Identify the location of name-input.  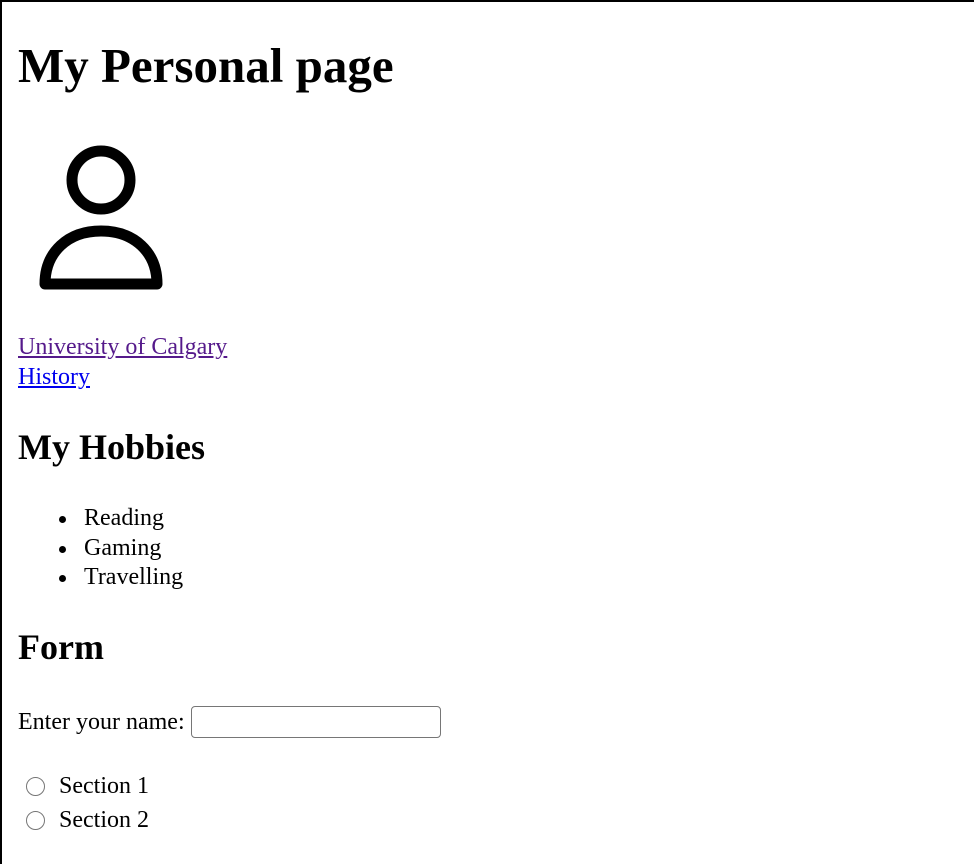
(315, 722).